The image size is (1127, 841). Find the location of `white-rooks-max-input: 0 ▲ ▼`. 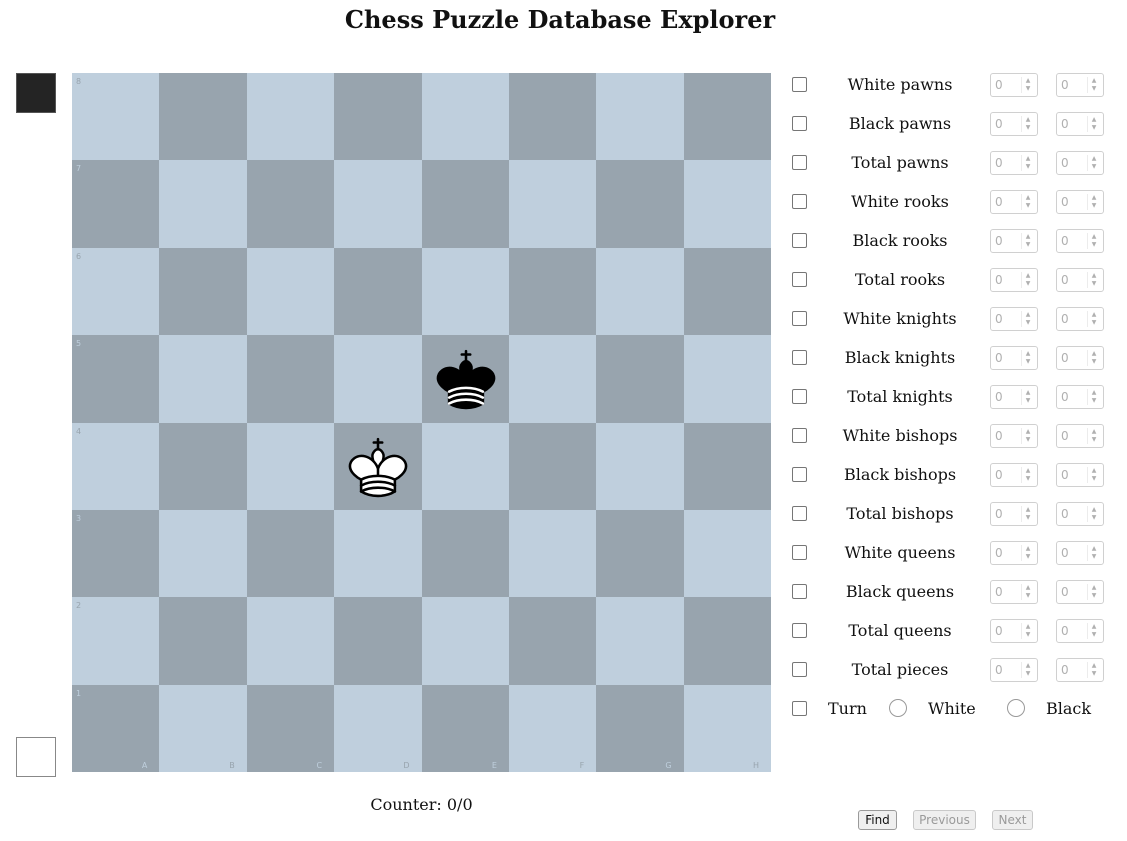

white-rooks-max-input: 0 ▲ ▼ is located at coordinates (1080, 202).